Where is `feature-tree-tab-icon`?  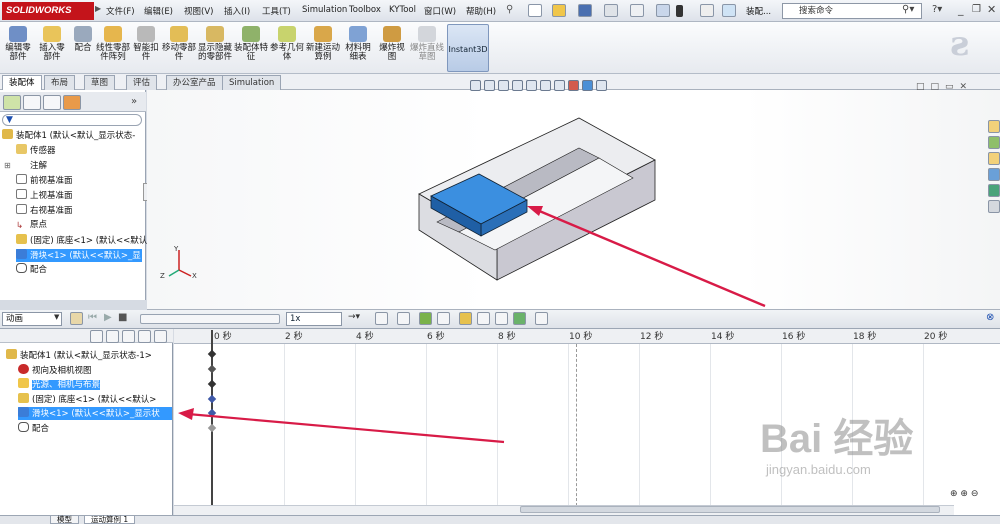 feature-tree-tab-icon is located at coordinates (12, 102).